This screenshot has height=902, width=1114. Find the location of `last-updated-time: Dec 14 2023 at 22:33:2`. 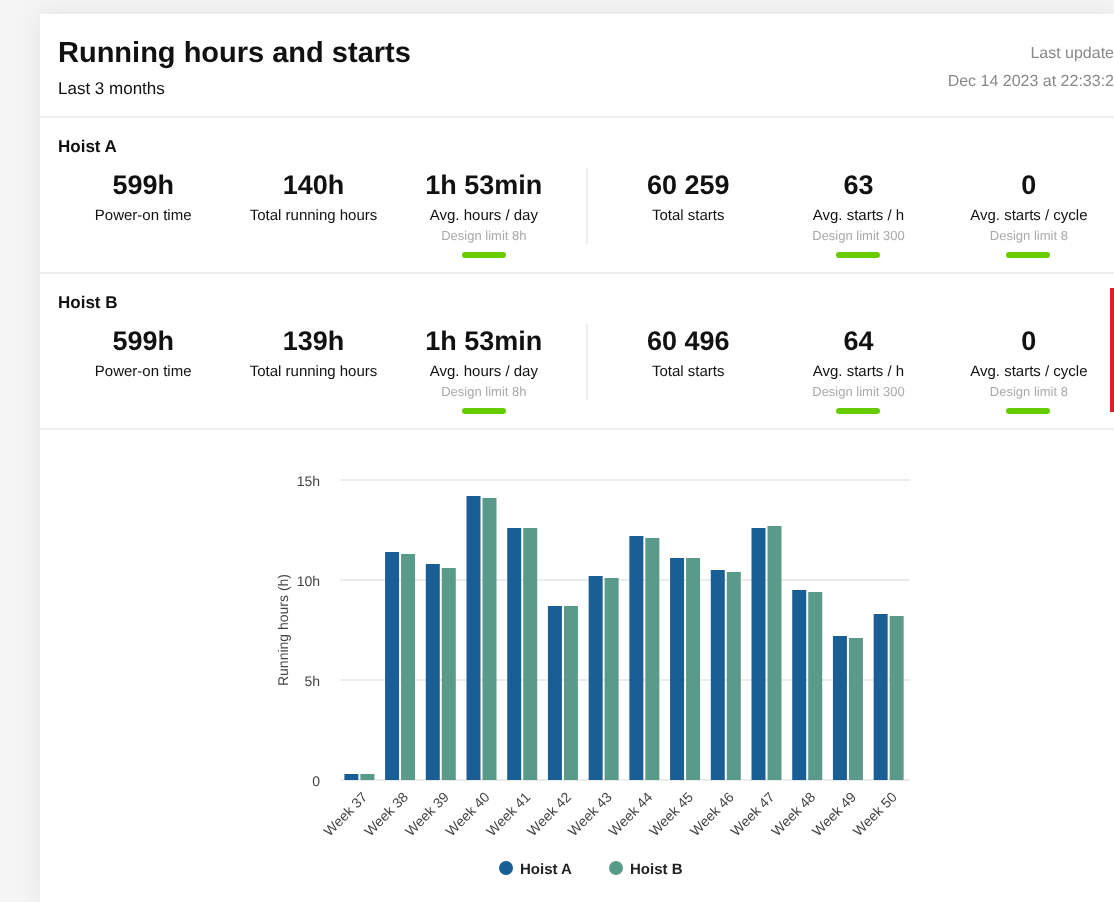

last-updated-time: Dec 14 2023 at 22:33:2 is located at coordinates (1030, 82).